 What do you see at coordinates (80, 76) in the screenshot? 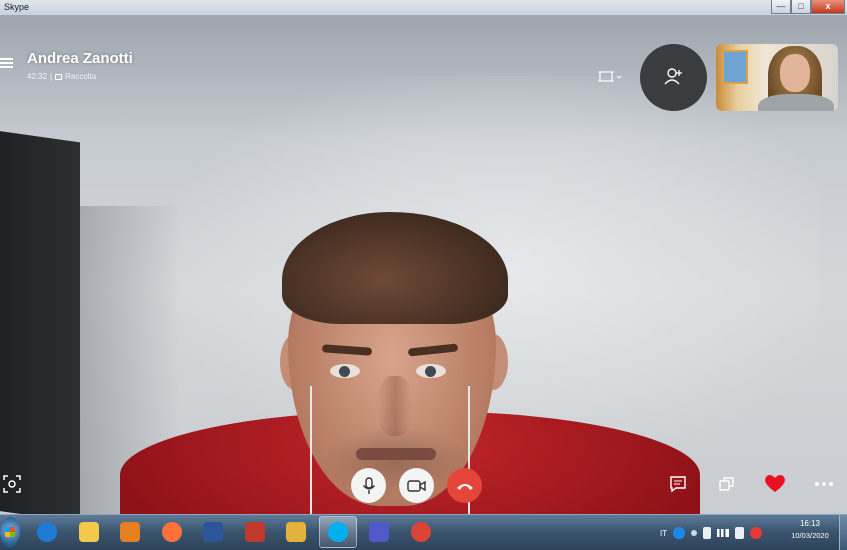
I see `conversation-label: Raccolta` at bounding box center [80, 76].